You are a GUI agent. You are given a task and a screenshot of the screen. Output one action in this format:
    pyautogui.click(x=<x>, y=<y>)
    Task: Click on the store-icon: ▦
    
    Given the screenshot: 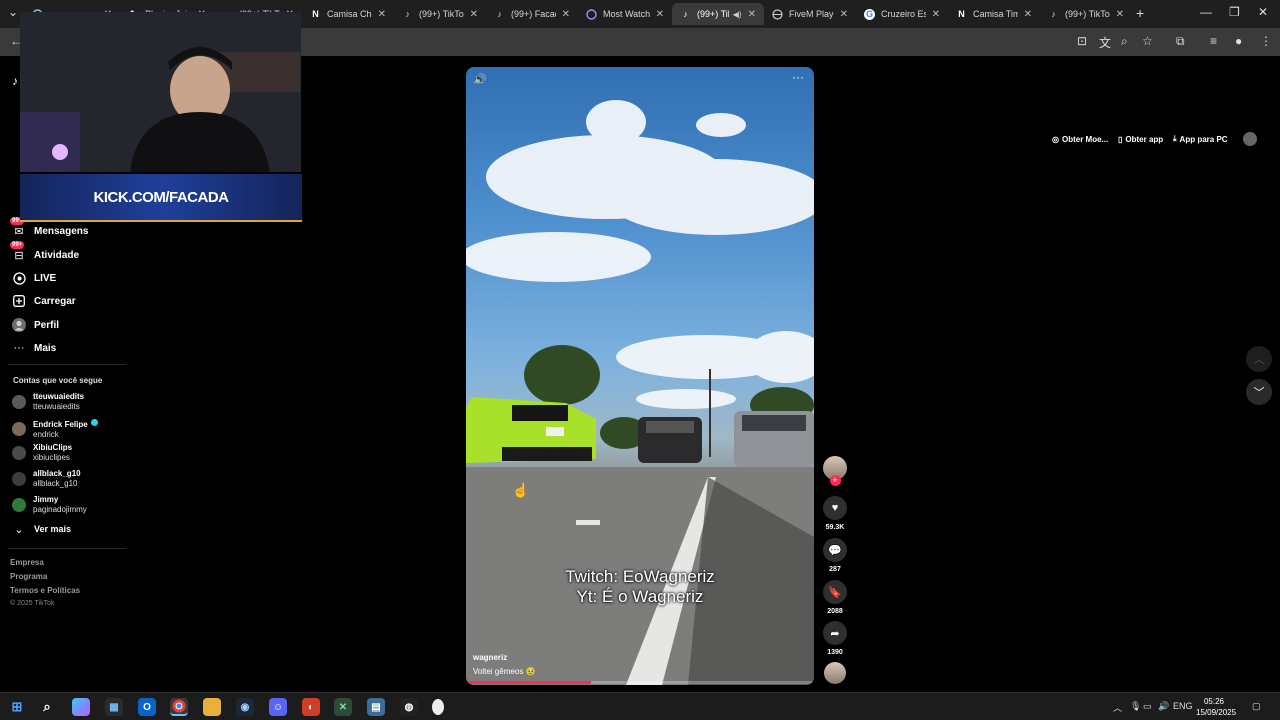 What is the action you would take?
    pyautogui.click(x=114, y=707)
    